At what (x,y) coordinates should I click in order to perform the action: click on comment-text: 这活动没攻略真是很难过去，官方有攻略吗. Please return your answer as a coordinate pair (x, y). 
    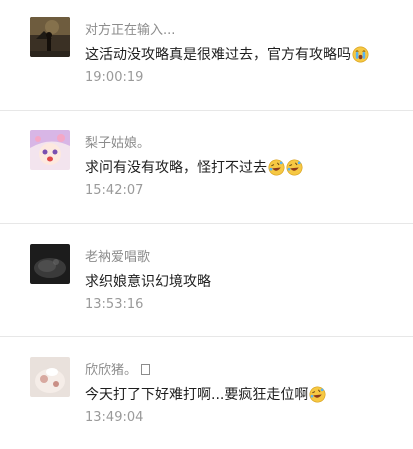
    Looking at the image, I should click on (227, 54).